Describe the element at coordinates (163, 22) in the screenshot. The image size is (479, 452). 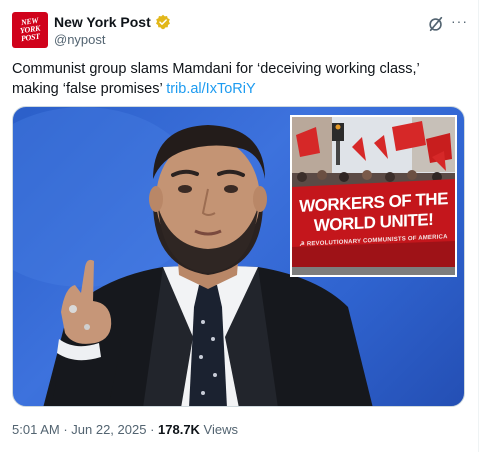
I see `verified-badge-icon` at that location.